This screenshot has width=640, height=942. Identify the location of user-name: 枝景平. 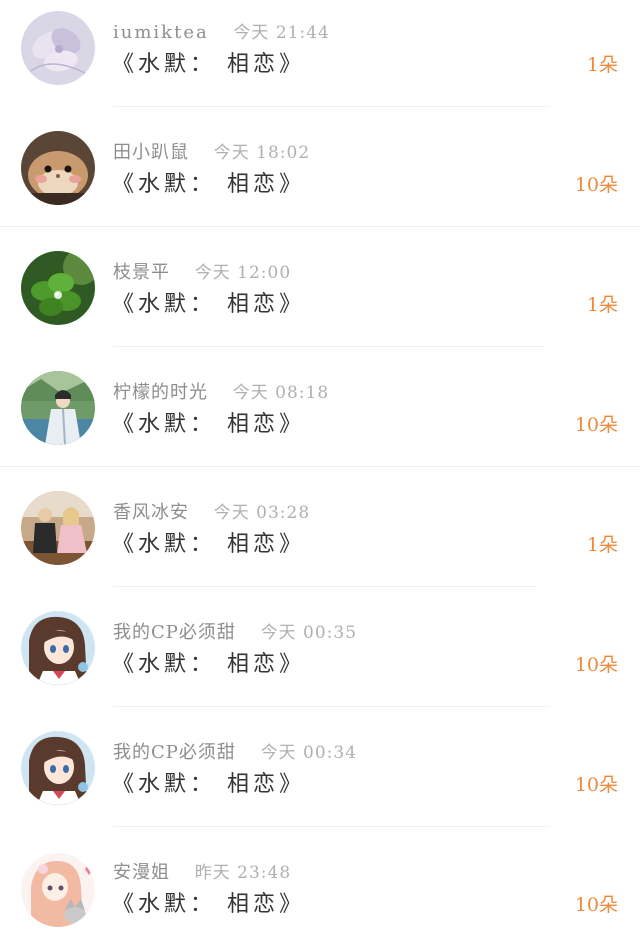
(141, 272).